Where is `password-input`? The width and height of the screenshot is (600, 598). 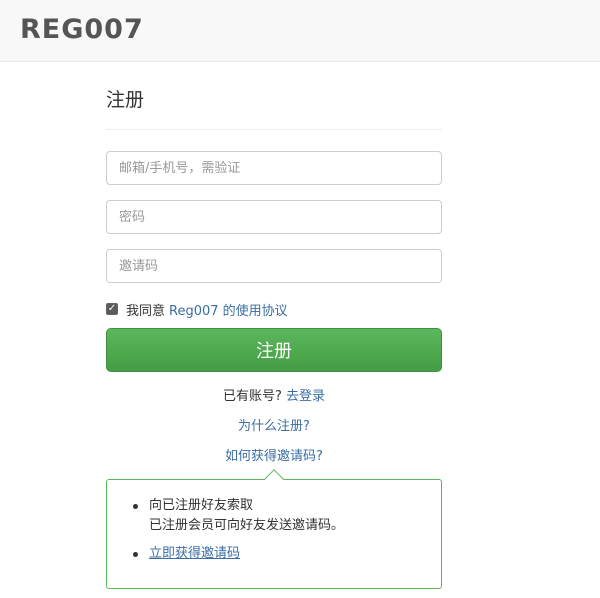 password-input is located at coordinates (274, 217).